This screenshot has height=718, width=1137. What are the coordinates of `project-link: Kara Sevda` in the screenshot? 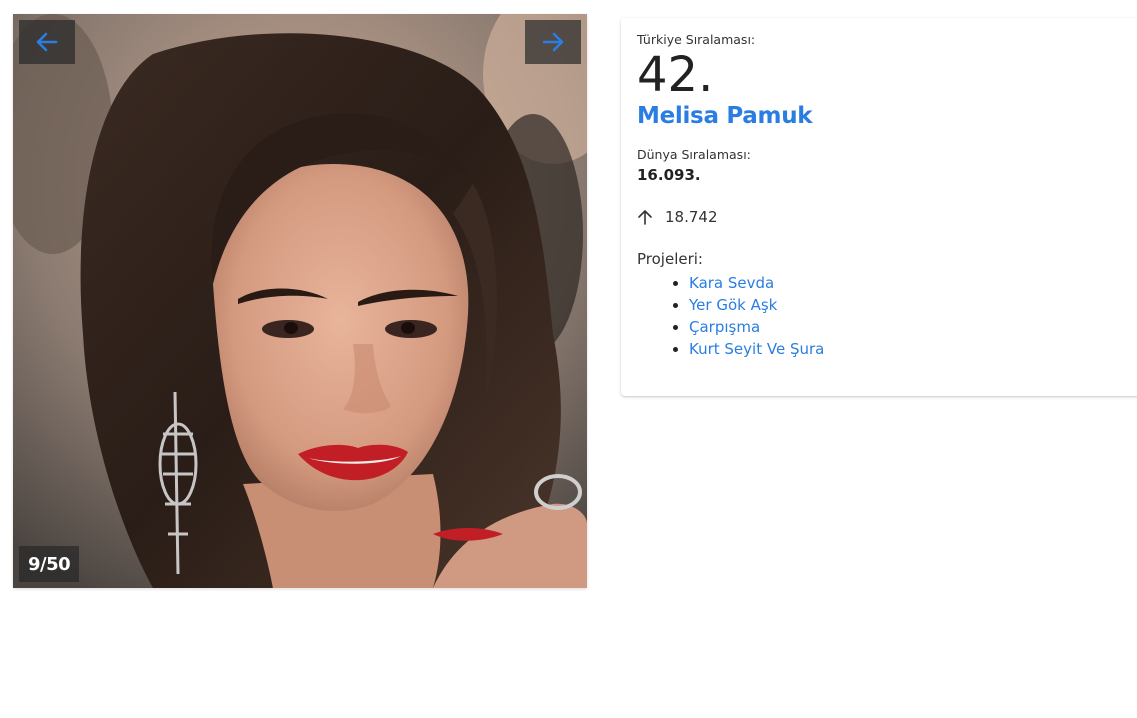 It's located at (731, 283).